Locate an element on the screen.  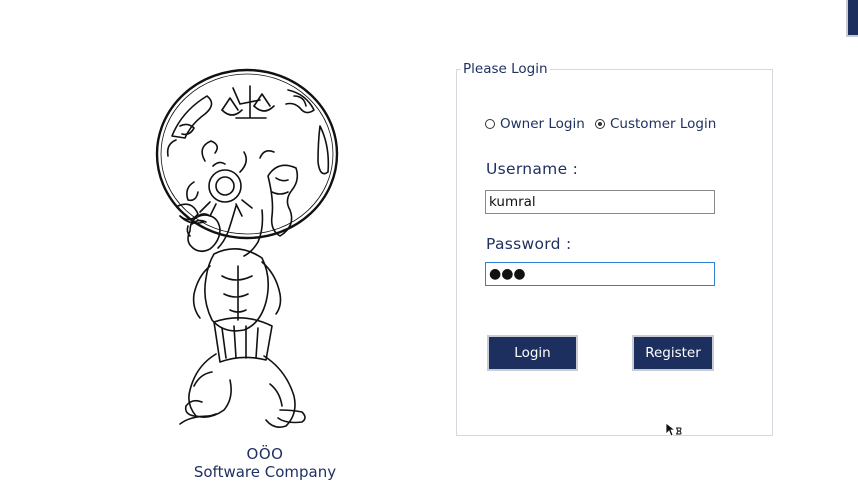
login-button: Login is located at coordinates (532, 353).